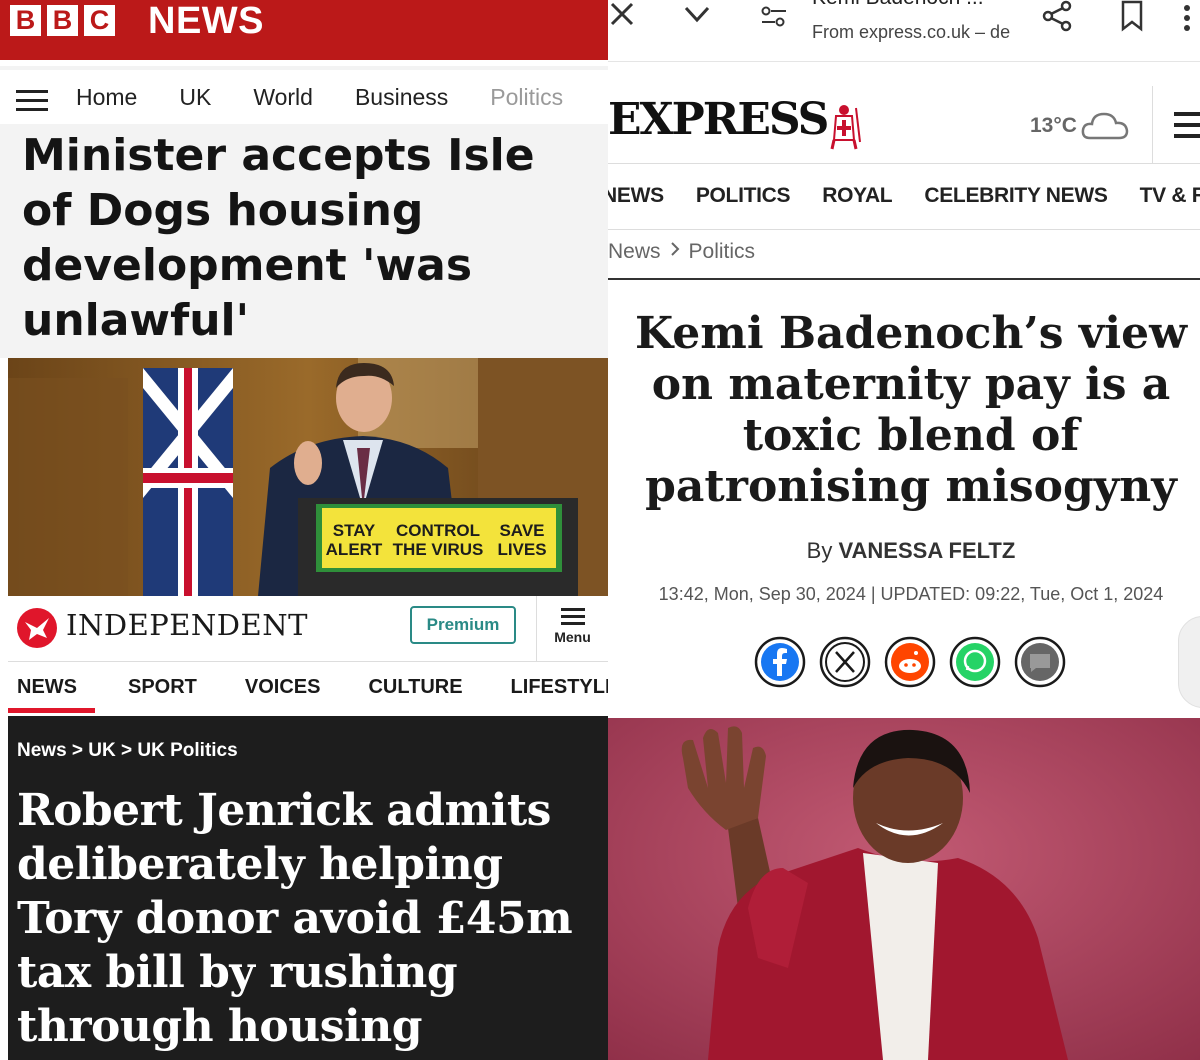  What do you see at coordinates (195, 97) in the screenshot?
I see `bbc-nav-uk: UK` at bounding box center [195, 97].